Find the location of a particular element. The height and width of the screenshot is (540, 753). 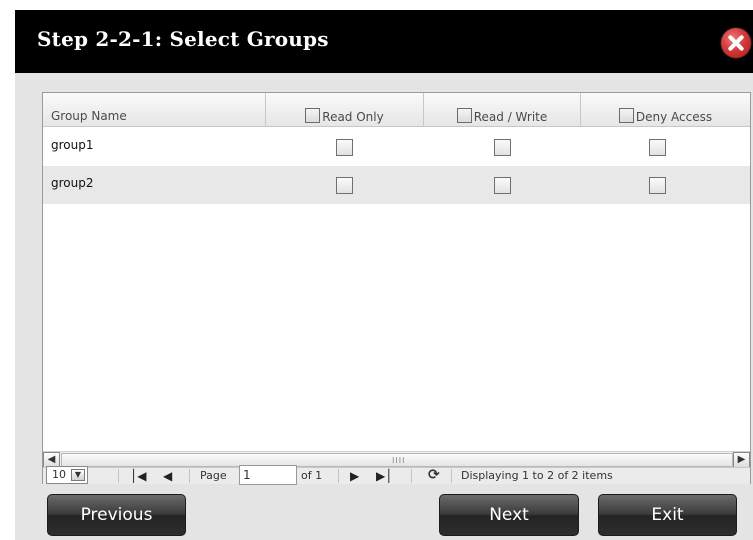

select-all-read-write-checkbox is located at coordinates (464, 115).